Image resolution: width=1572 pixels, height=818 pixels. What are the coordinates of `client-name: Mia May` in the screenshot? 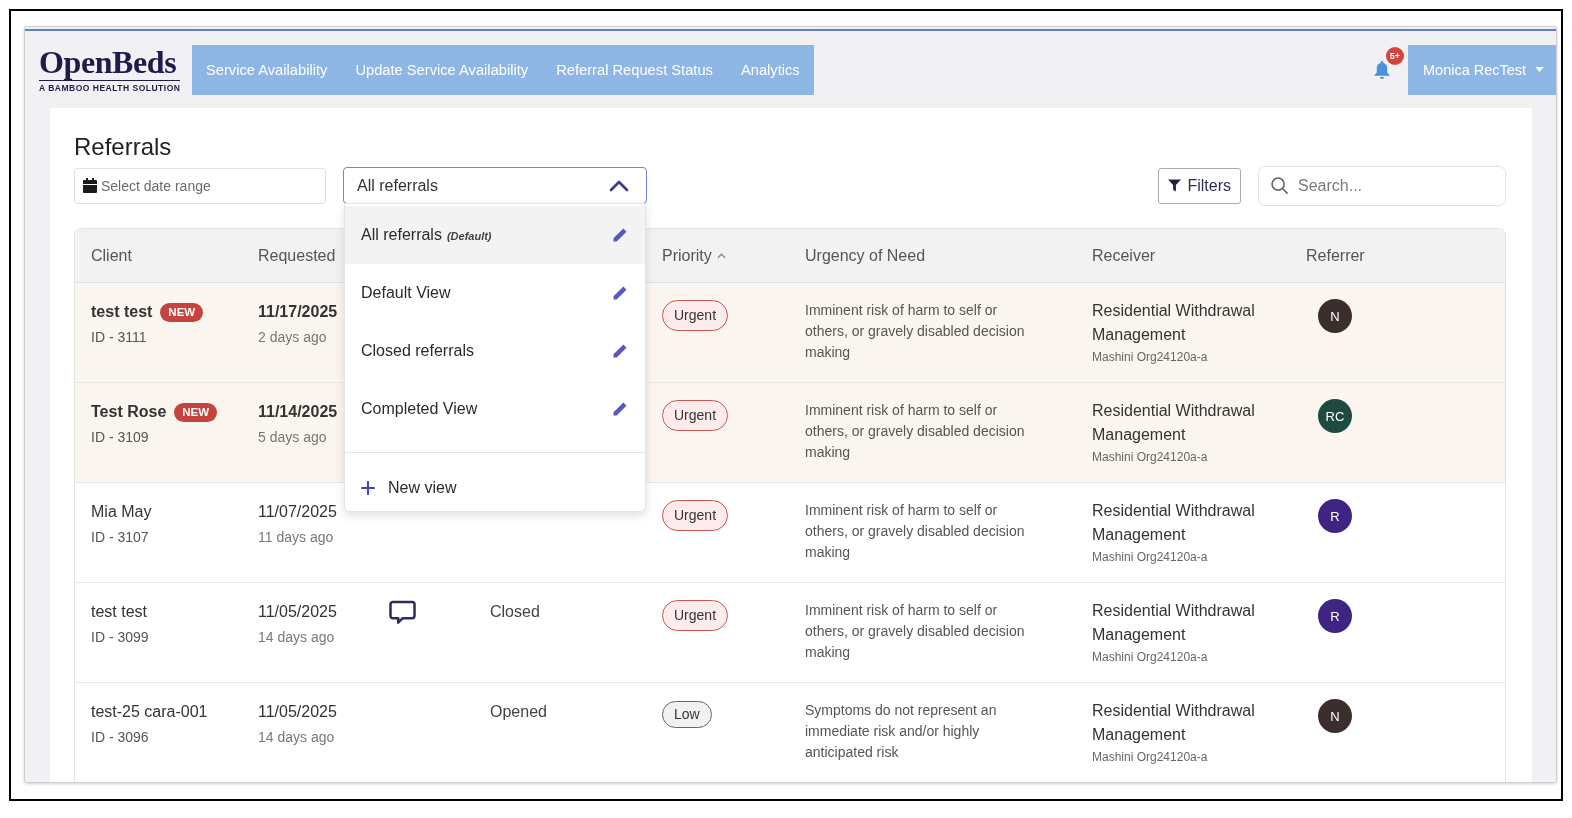 It's located at (121, 512).